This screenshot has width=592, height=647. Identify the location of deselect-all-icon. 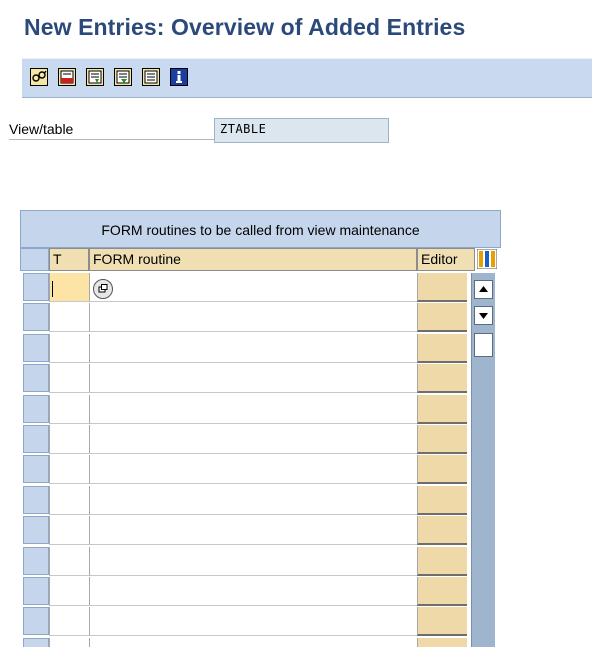
(151, 77).